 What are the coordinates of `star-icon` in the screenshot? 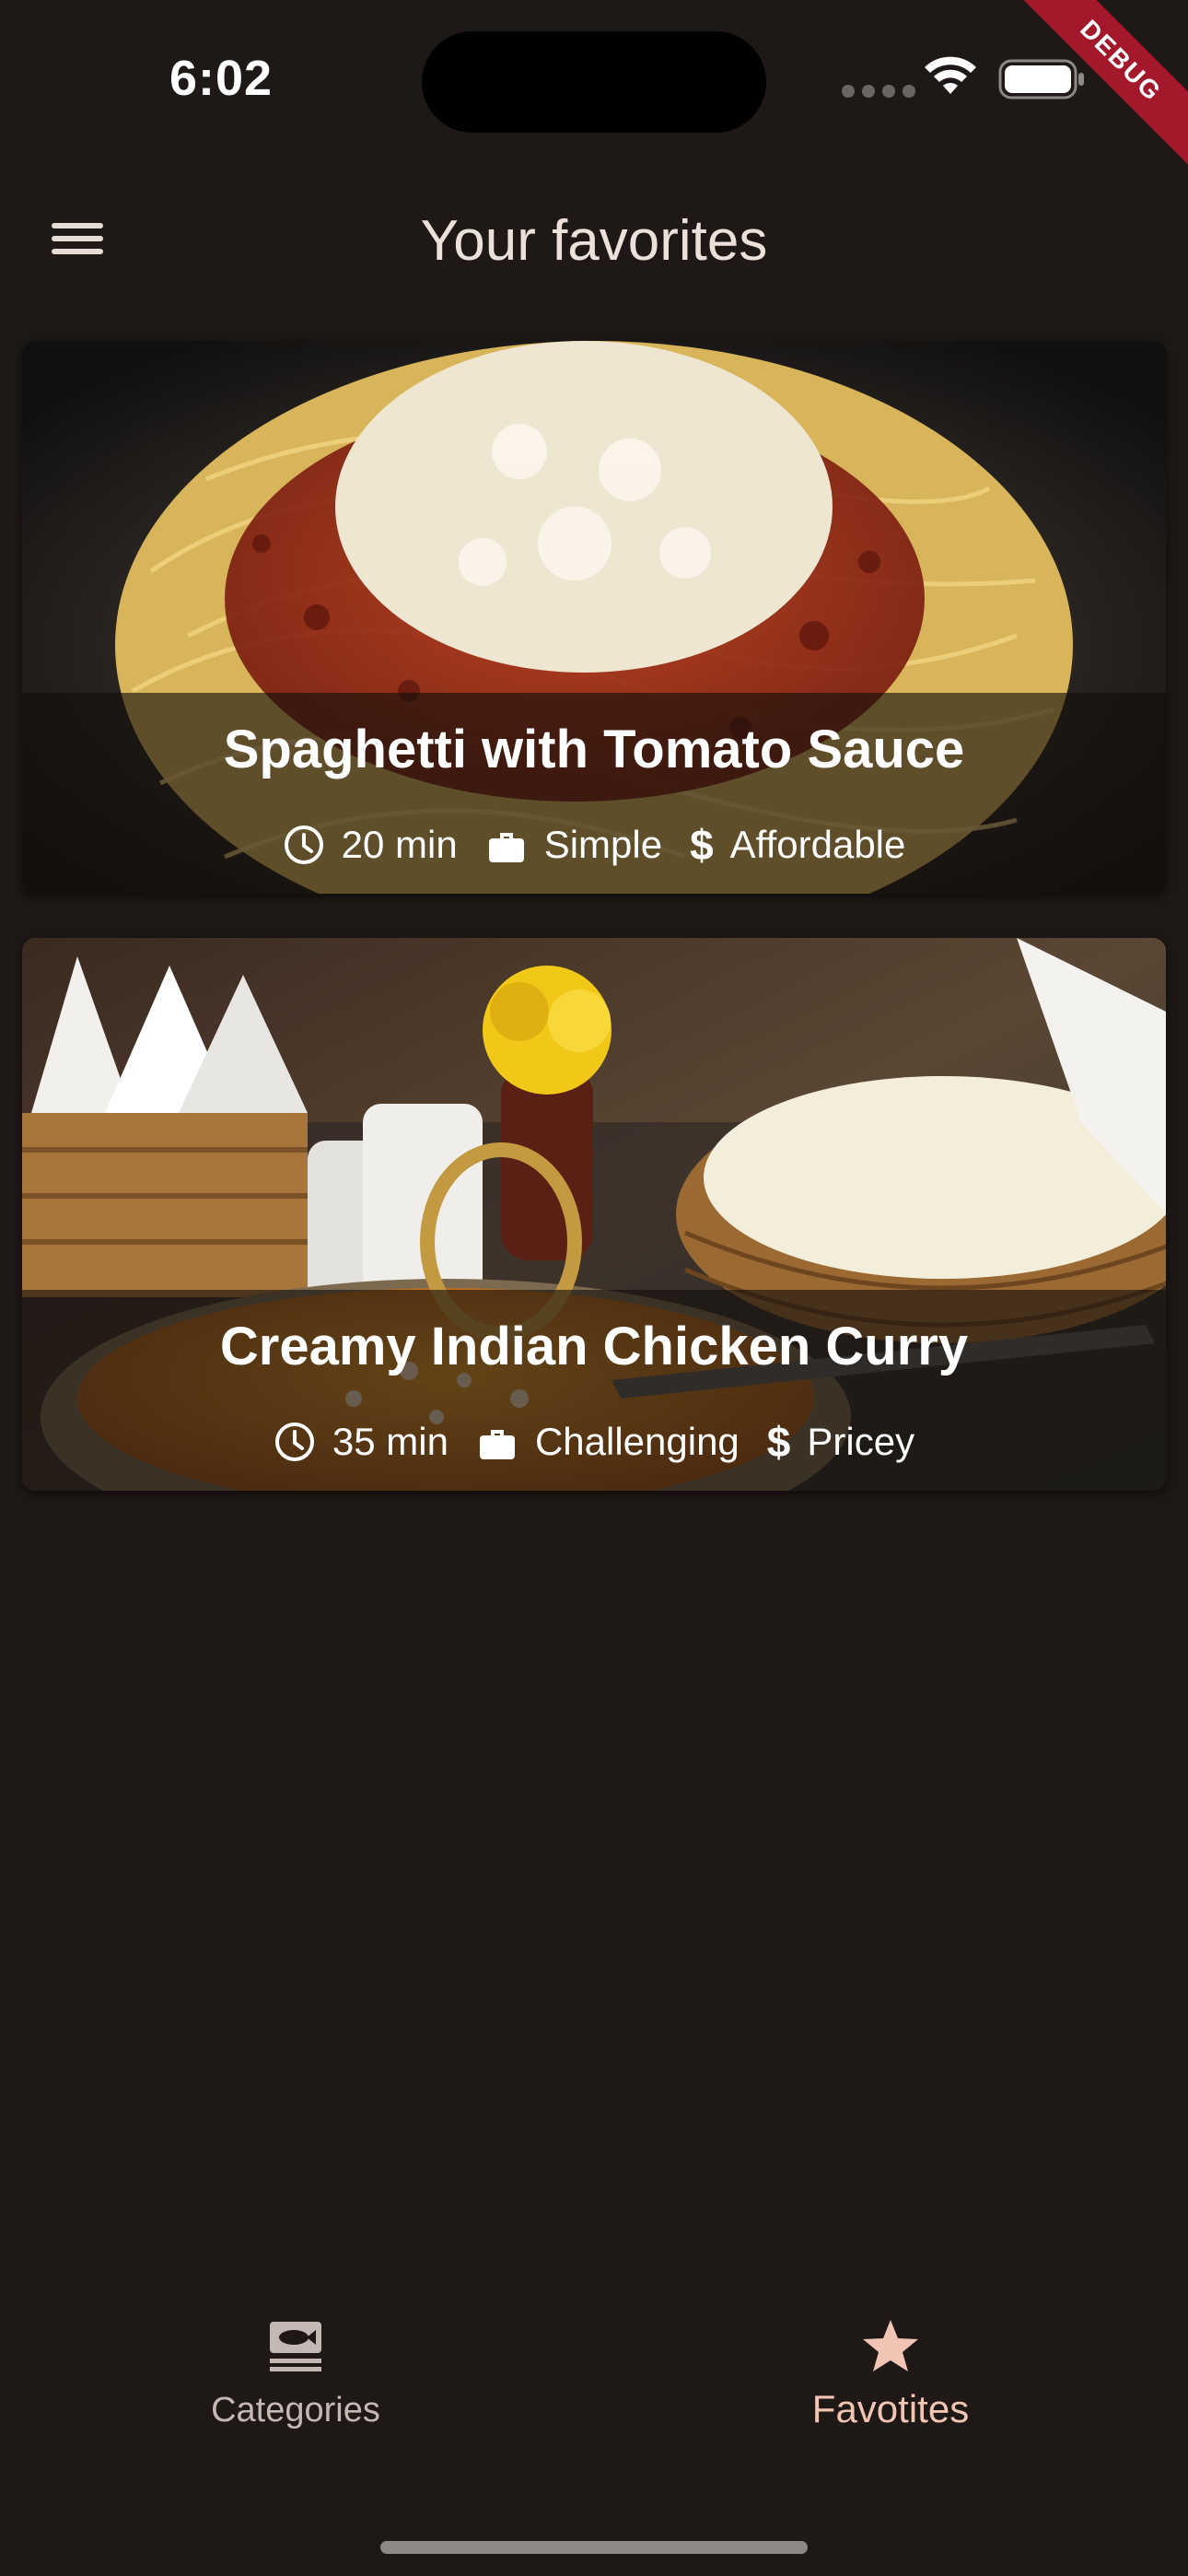 It's located at (890, 2345).